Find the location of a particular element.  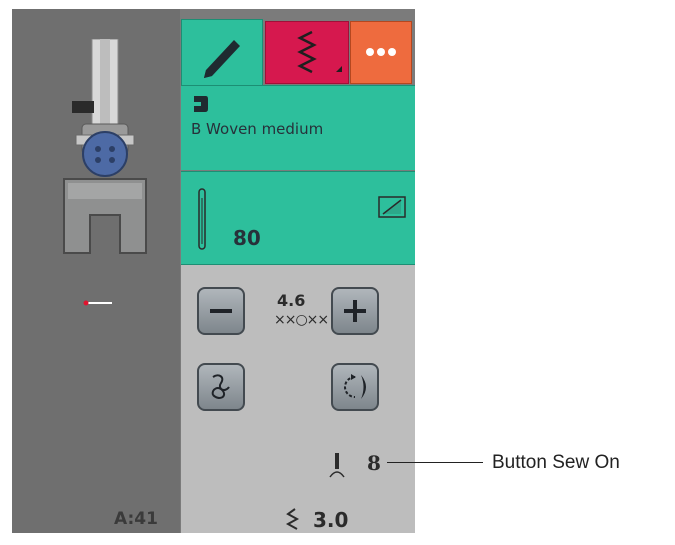

increase-width-button is located at coordinates (355, 311).